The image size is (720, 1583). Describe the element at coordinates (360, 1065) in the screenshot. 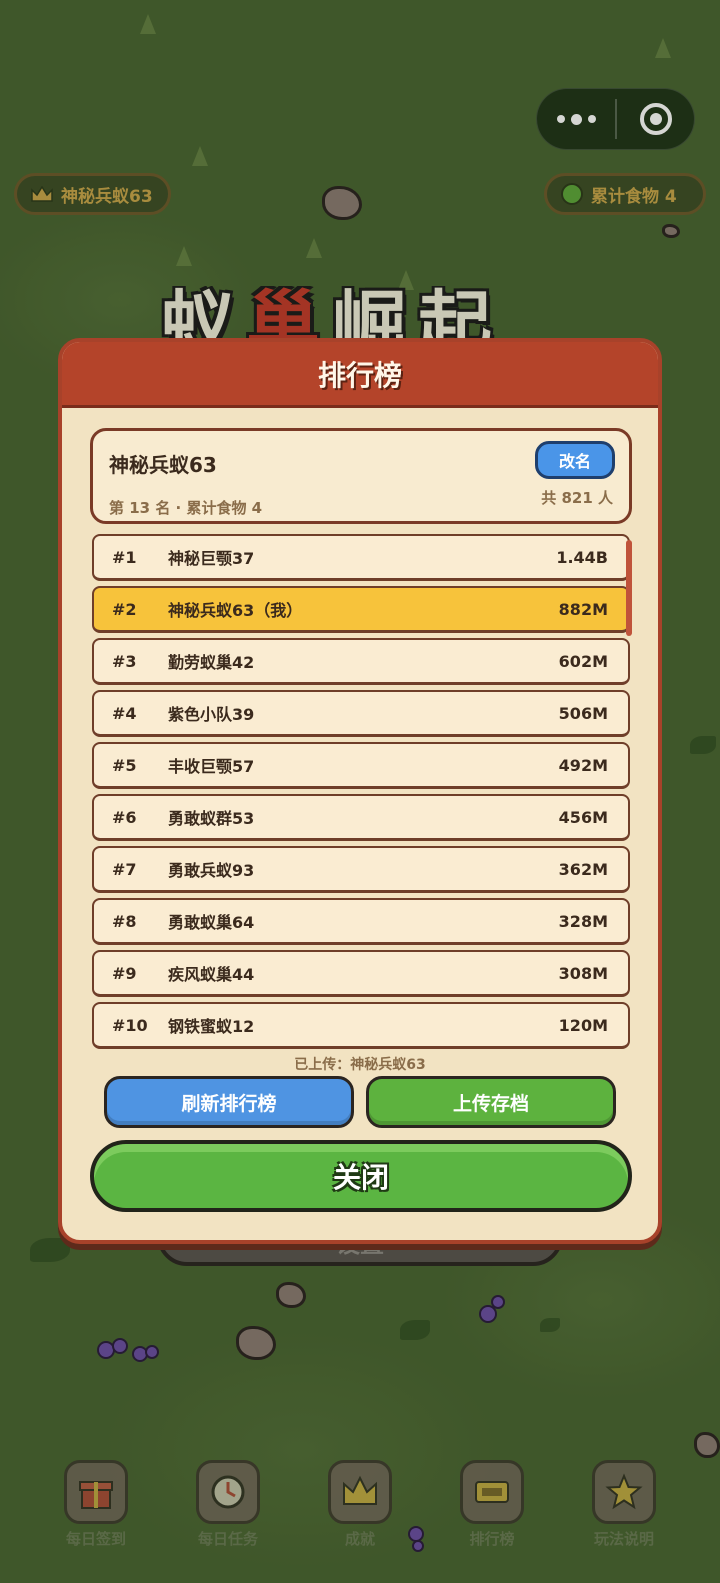

I see `upload-status: 已上传：神秘兵蚁63` at that location.